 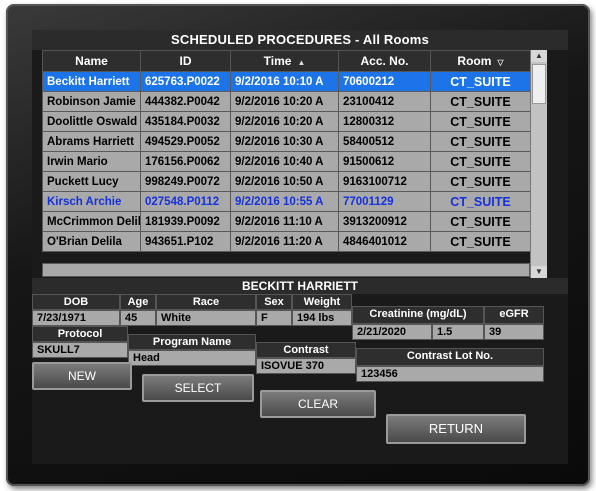 I want to click on cell-acc: 4846401012, so click(x=384, y=241).